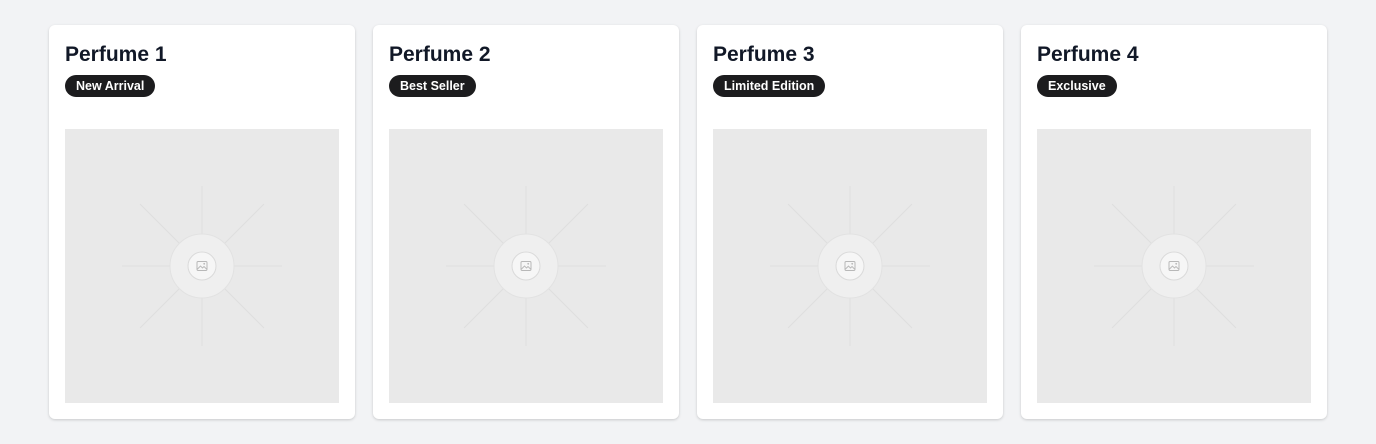 The image size is (1376, 444). I want to click on product-title: Perfume 1, so click(116, 54).